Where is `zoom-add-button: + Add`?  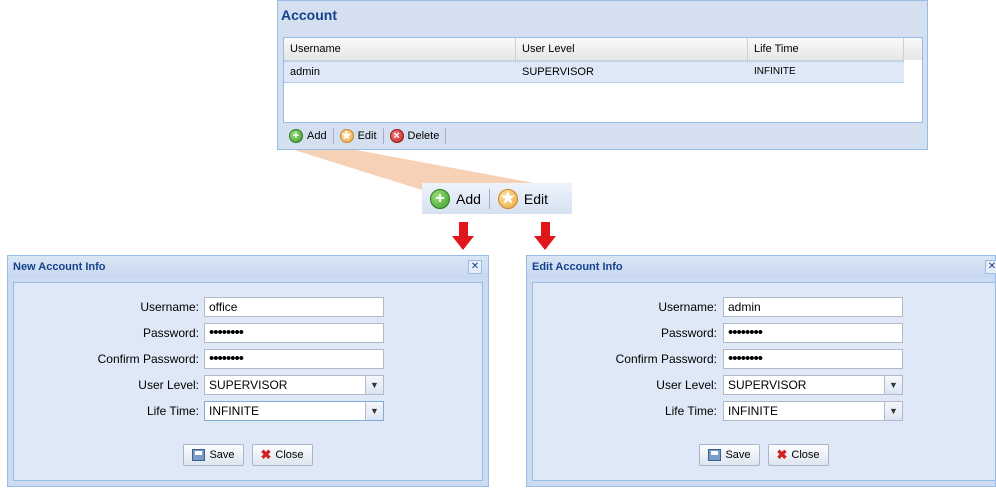 zoom-add-button: + Add is located at coordinates (455, 199).